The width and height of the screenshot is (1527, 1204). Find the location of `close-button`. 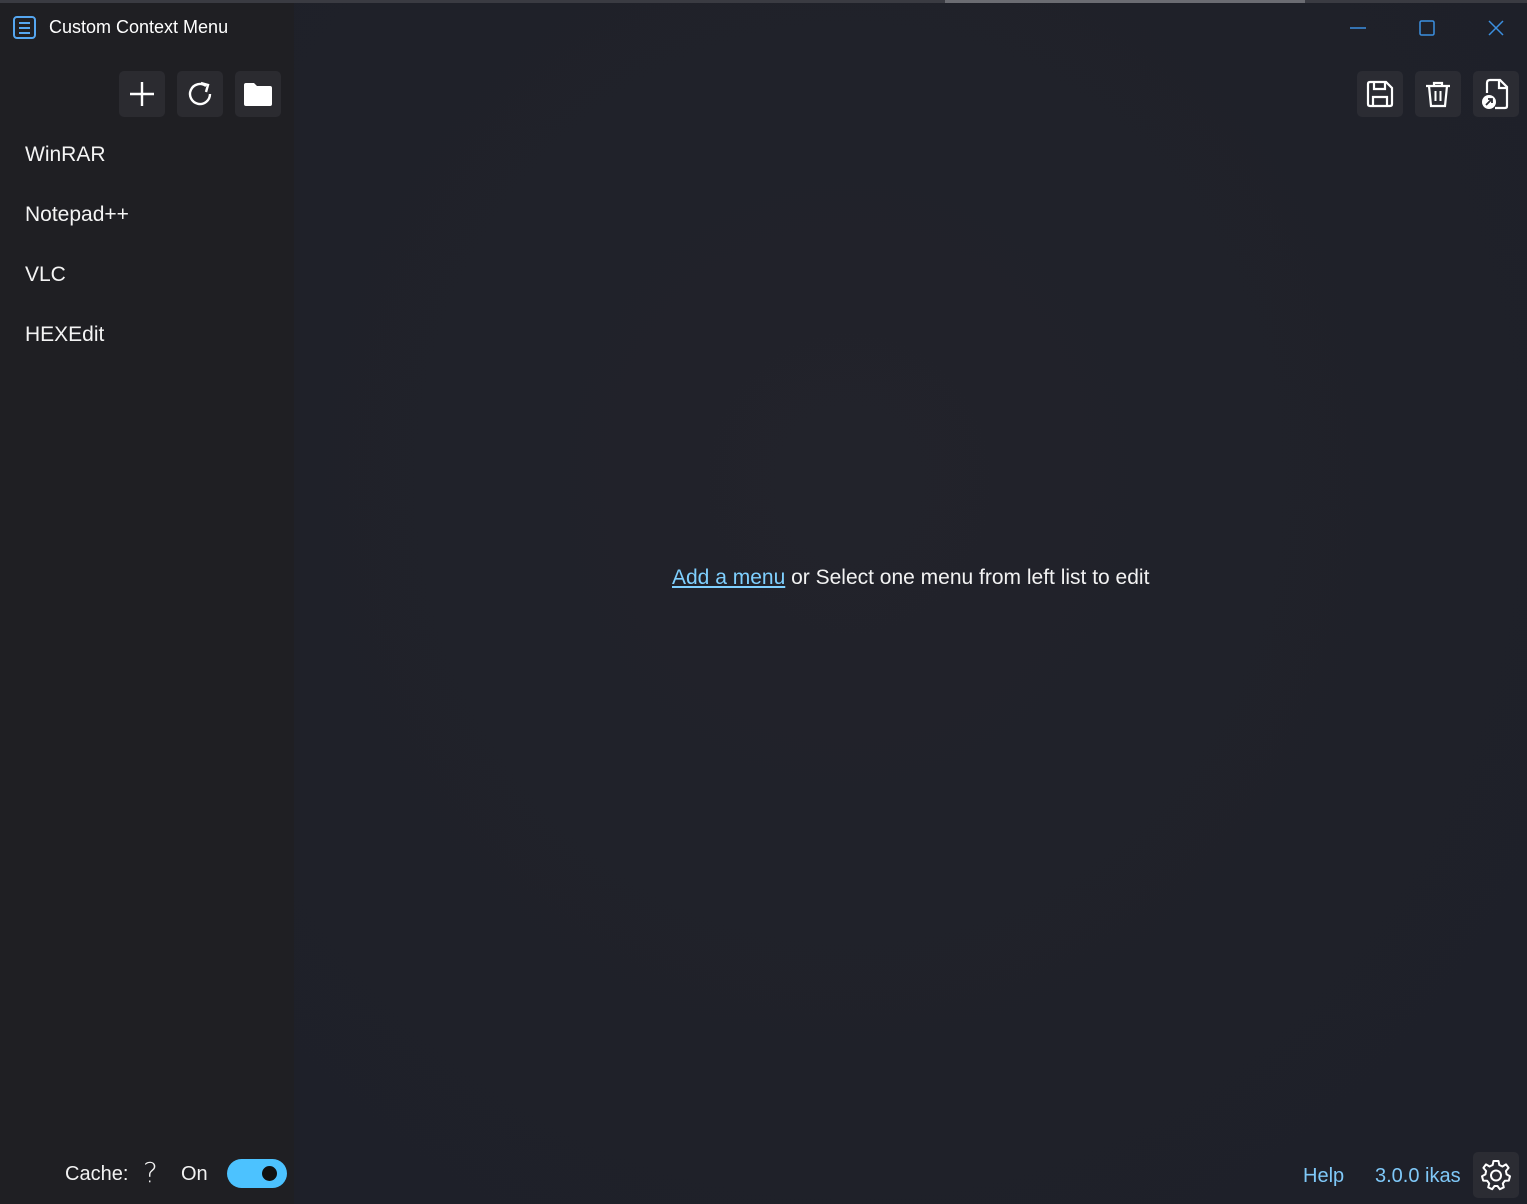

close-button is located at coordinates (1496, 28).